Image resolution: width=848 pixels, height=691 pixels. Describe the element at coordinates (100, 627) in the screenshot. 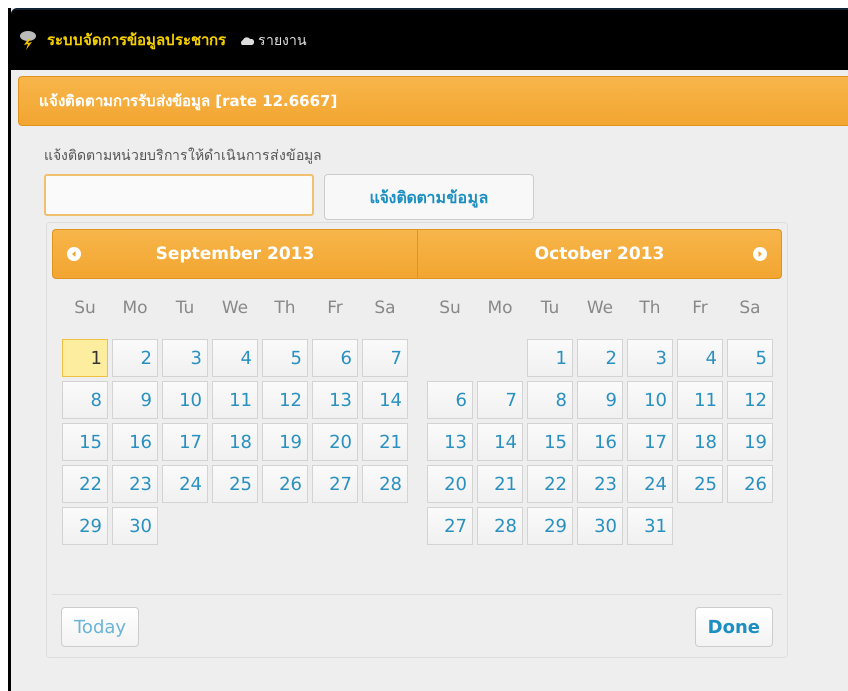

I see `today-button: Today` at that location.